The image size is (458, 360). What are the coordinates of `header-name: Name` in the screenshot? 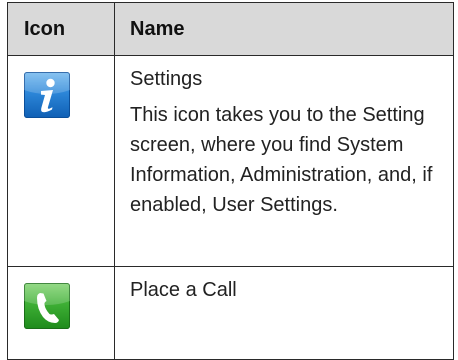 It's located at (284, 29).